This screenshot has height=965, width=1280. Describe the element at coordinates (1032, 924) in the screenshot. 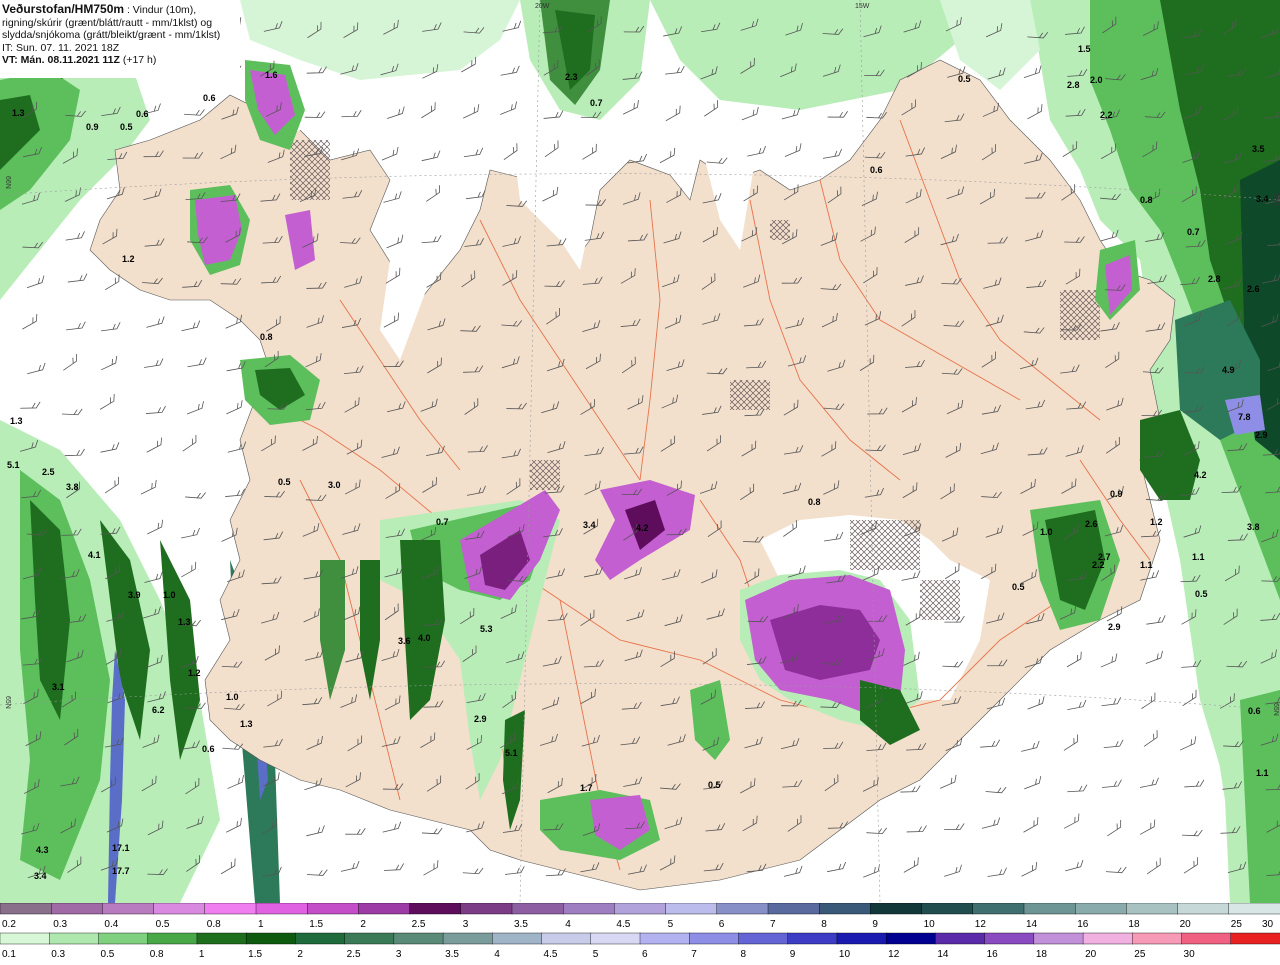

I see `snow-legend-tick-label: 14` at that location.